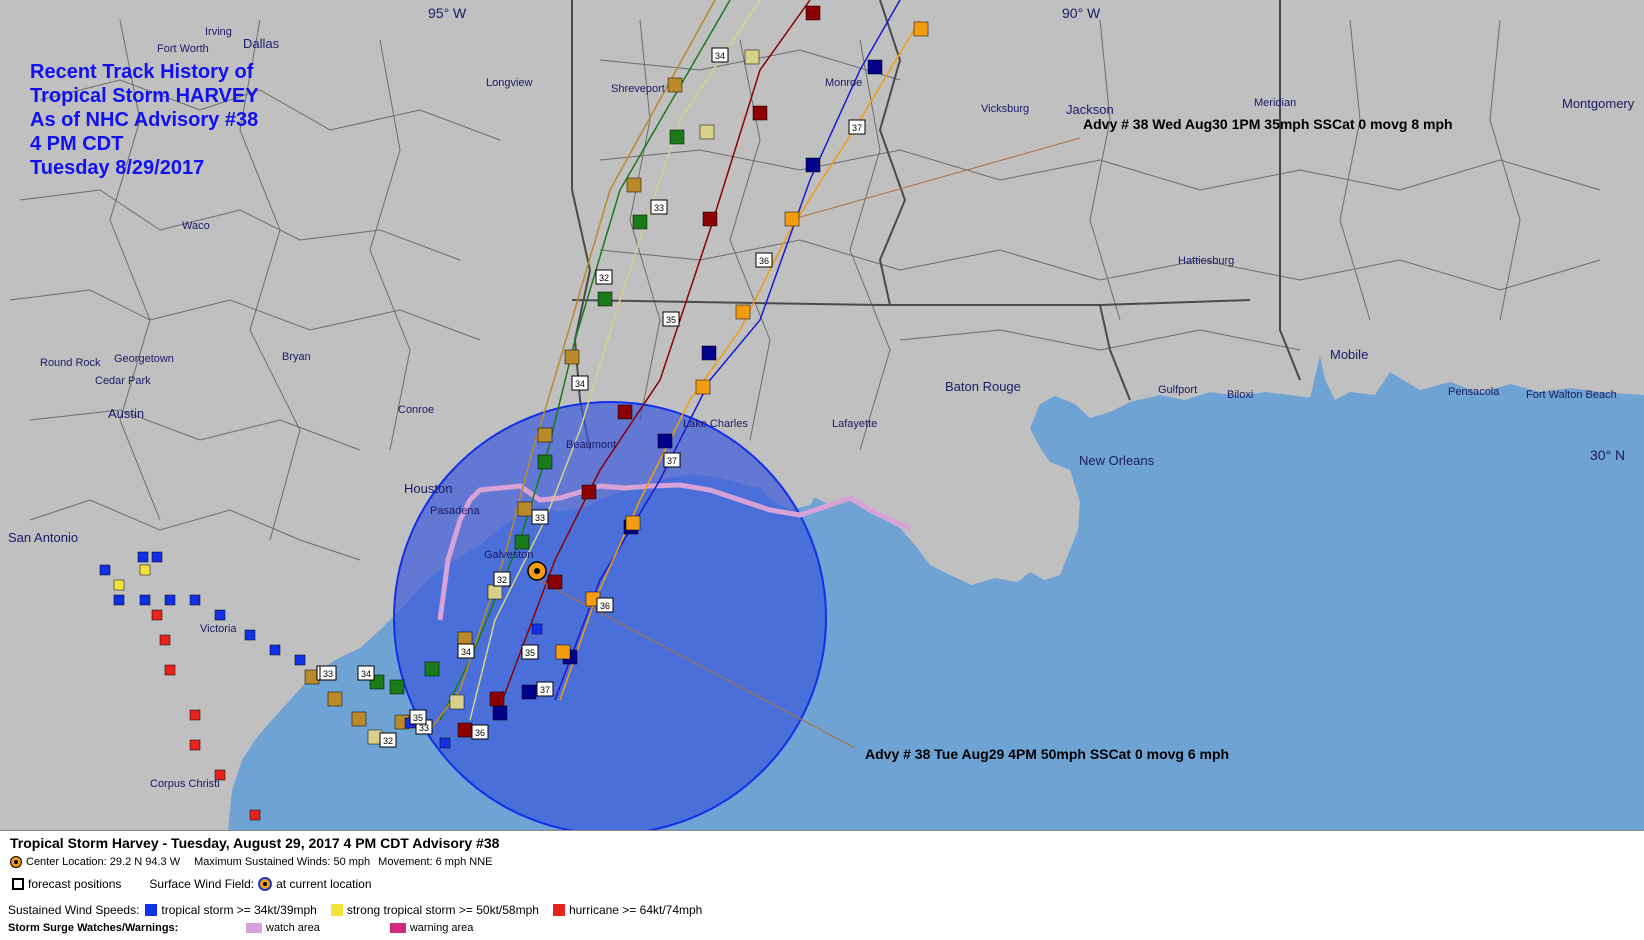 Image resolution: width=1644 pixels, height=940 pixels. Describe the element at coordinates (1005, 109) in the screenshot. I see `city-vicksburg: Vicksburg` at that location.